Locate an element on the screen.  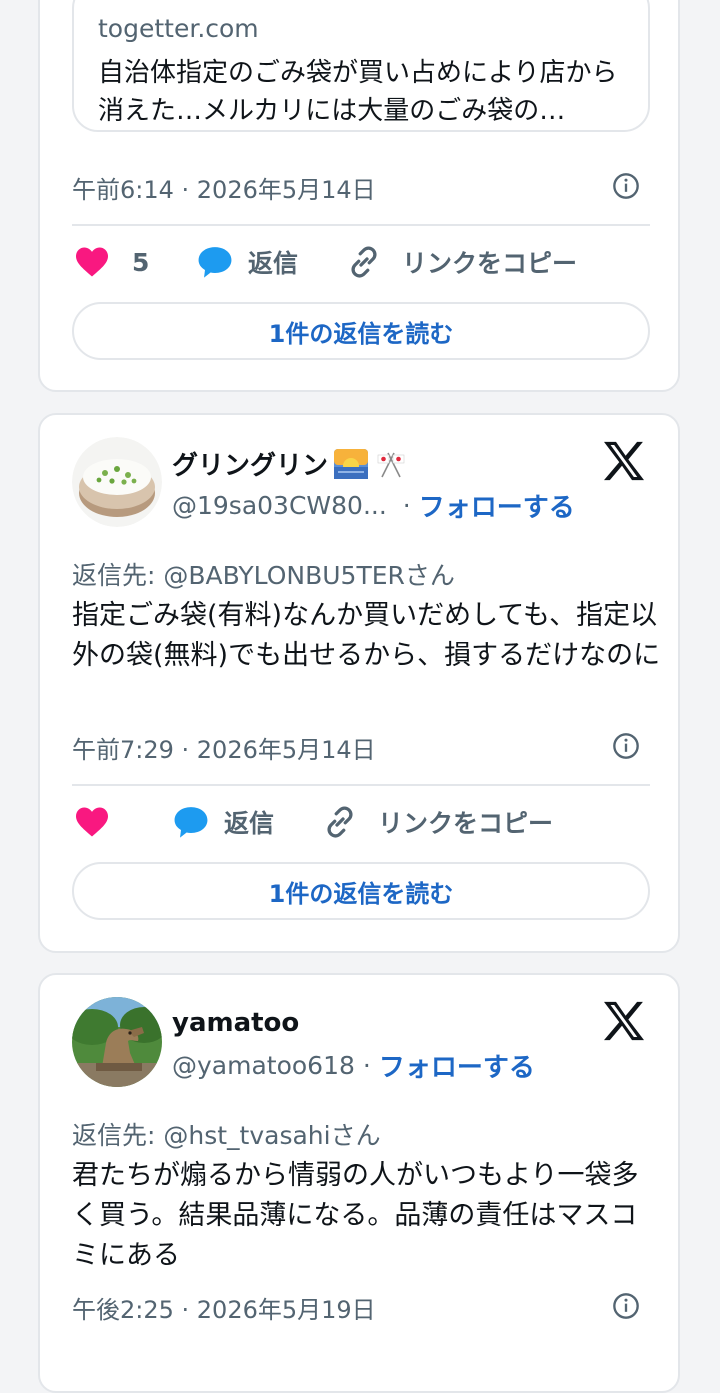
display-name-text: グリングリン is located at coordinates (250, 466).